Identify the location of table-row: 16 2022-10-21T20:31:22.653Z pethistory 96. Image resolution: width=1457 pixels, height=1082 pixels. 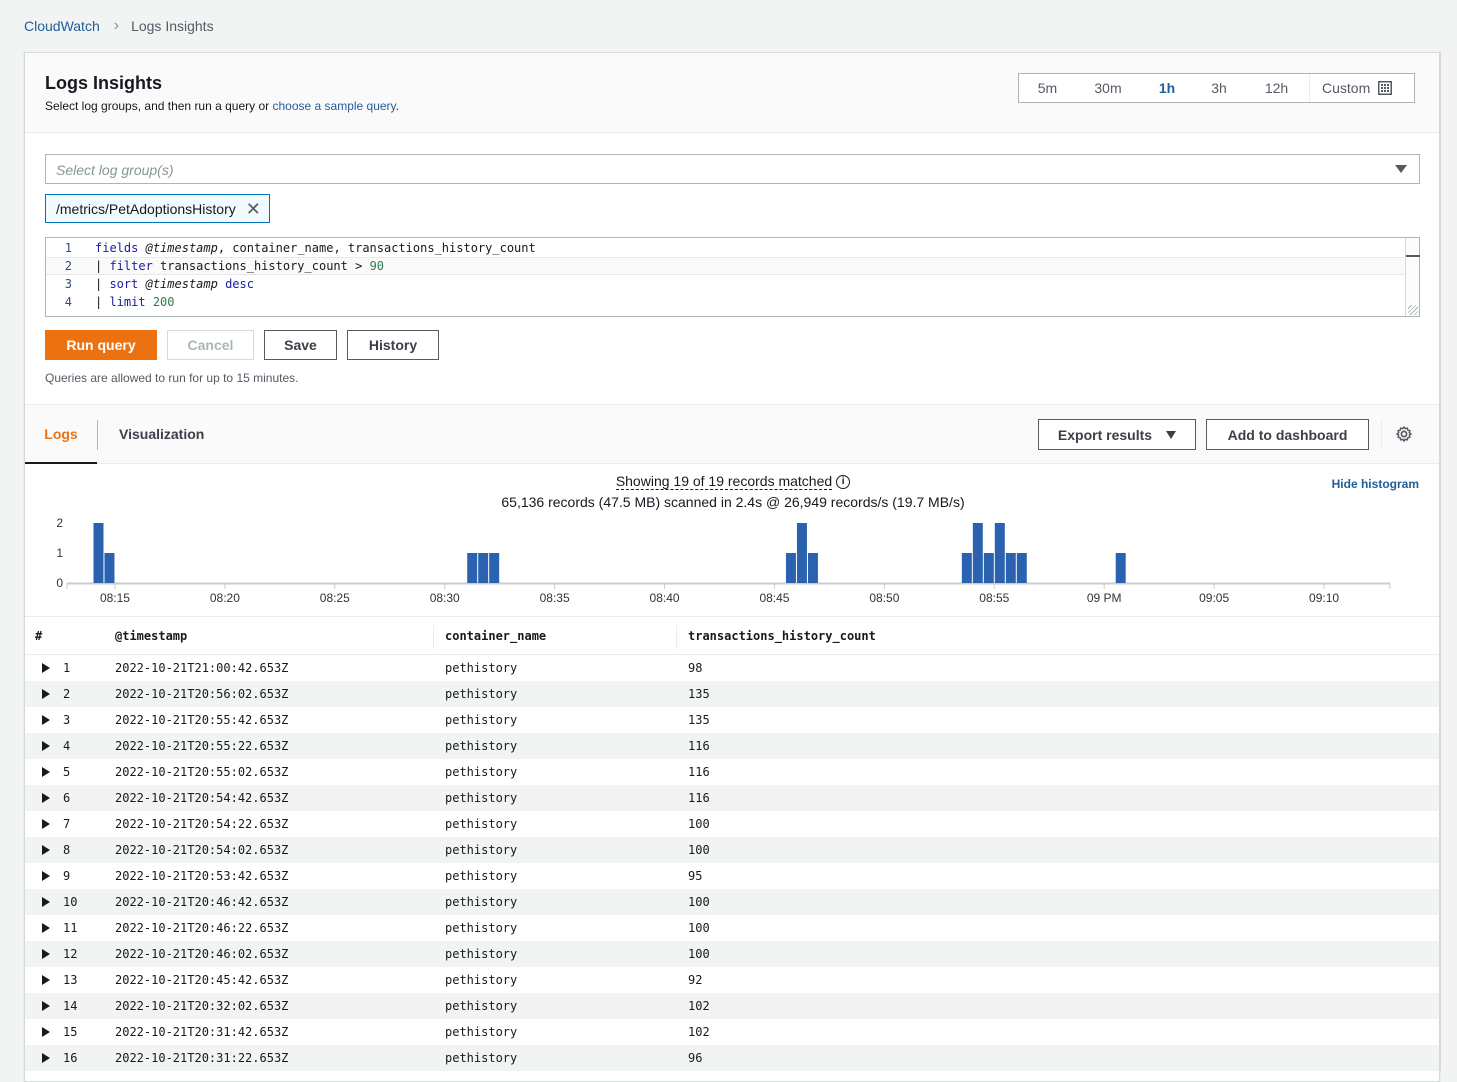
(732, 1058).